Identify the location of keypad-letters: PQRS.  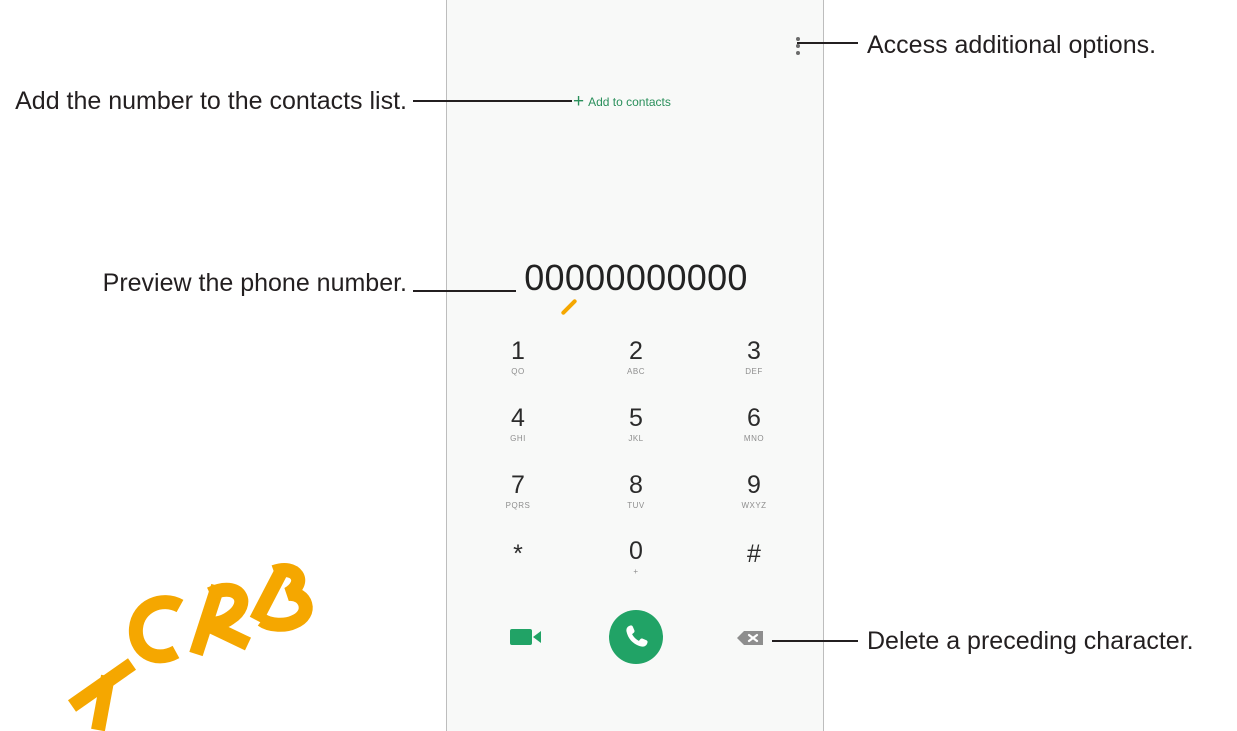
(518, 505).